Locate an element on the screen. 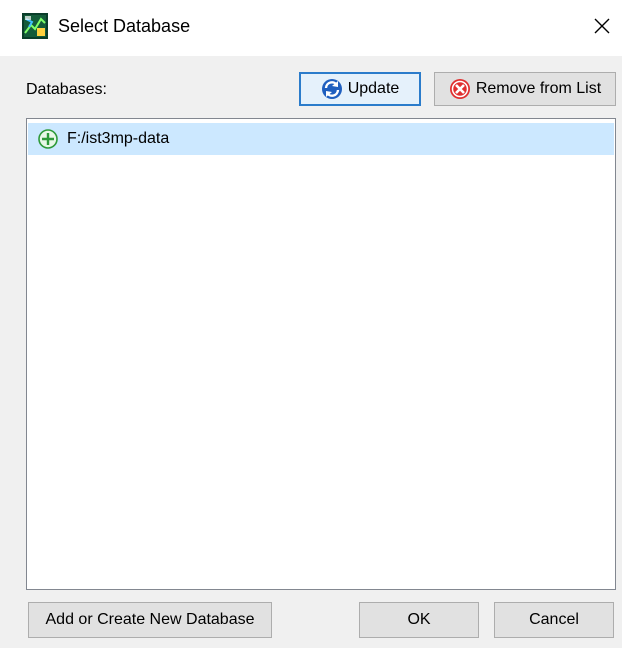  remove-from-list-button: Remove from List is located at coordinates (525, 89).